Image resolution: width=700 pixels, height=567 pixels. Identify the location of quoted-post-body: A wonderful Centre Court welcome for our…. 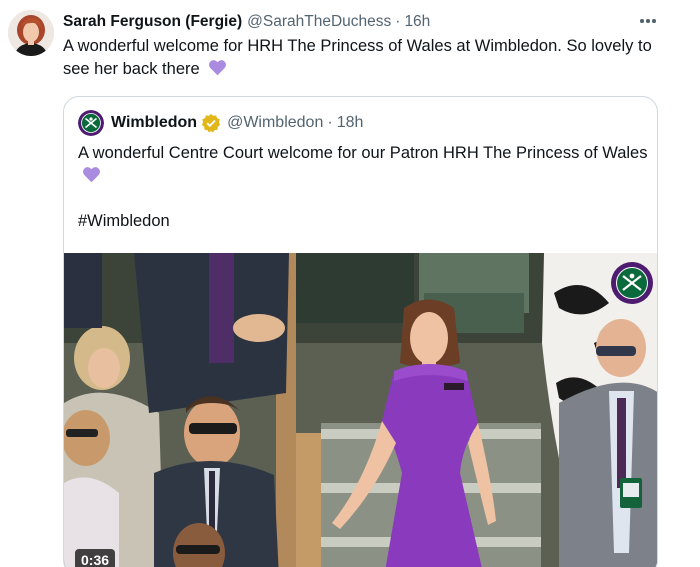
(363, 153).